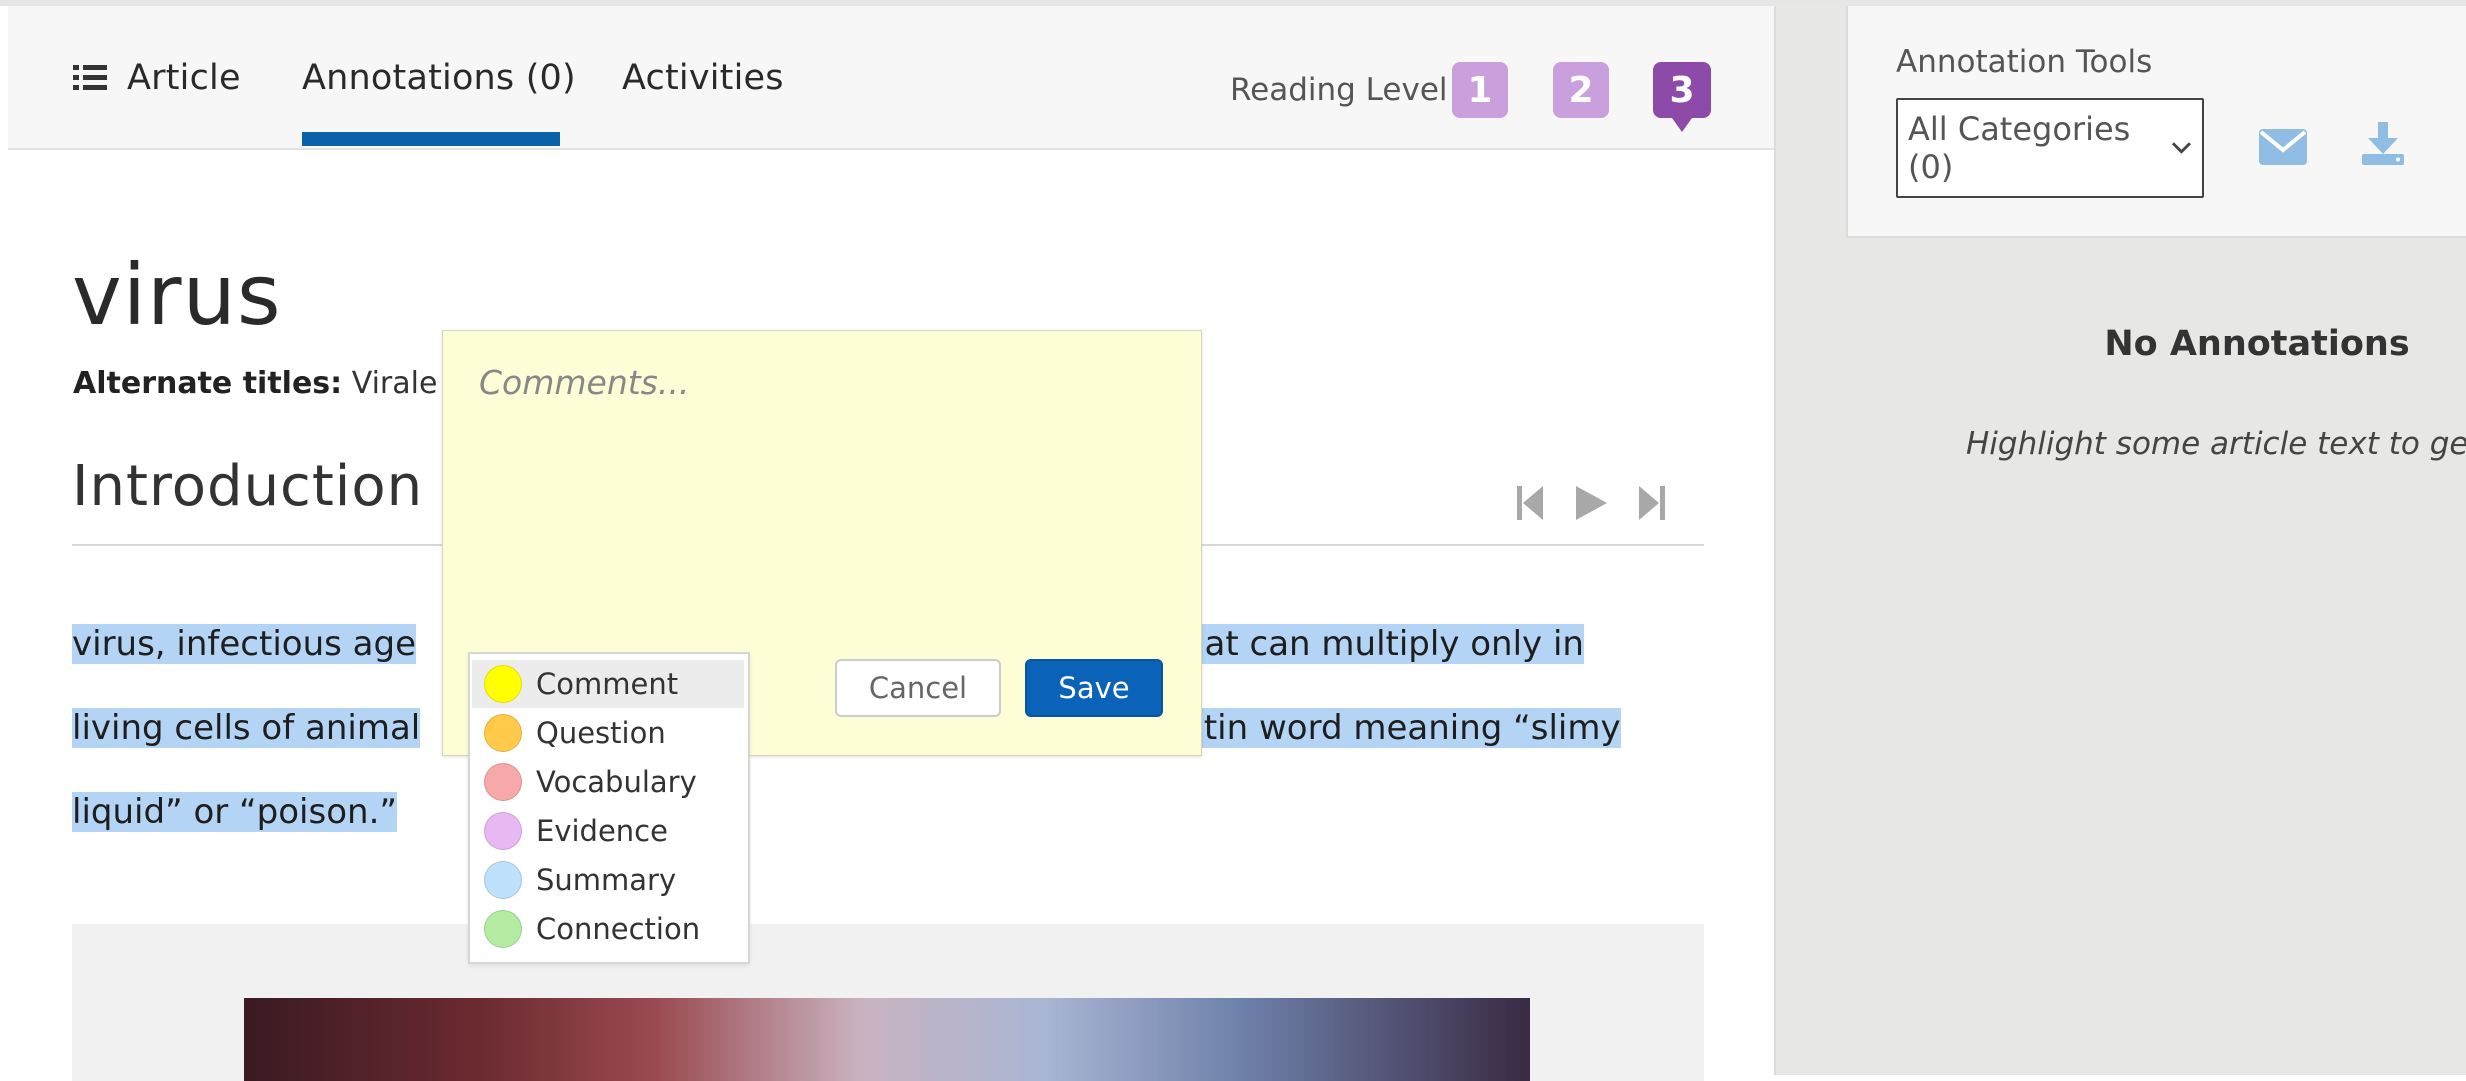 The width and height of the screenshot is (2466, 1081). Describe the element at coordinates (2283, 149) in the screenshot. I see `email-icon` at that location.